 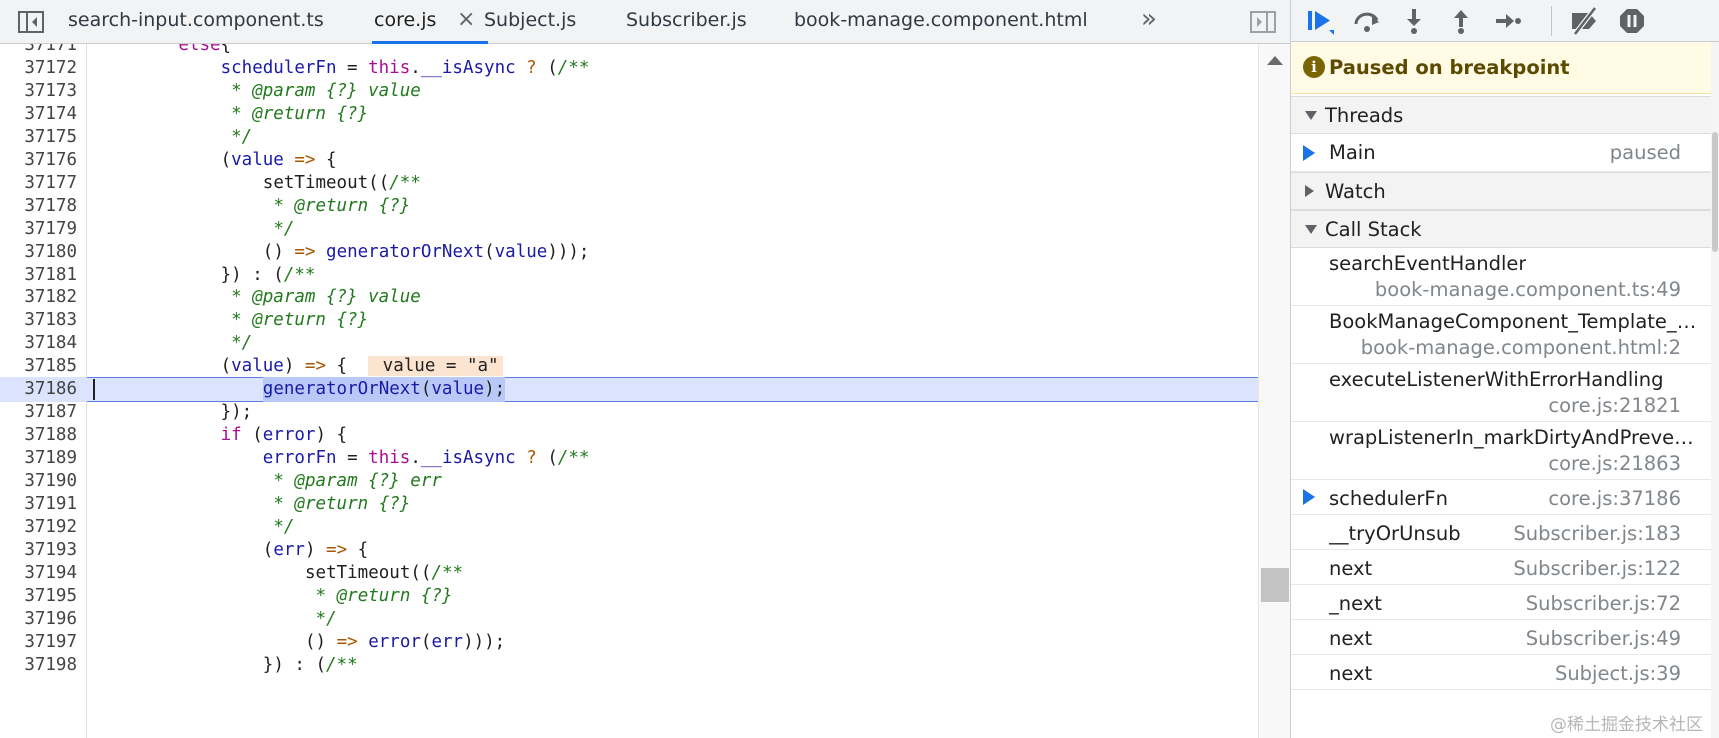 What do you see at coordinates (1585, 21) in the screenshot?
I see `deactivate-breakpoints-button` at bounding box center [1585, 21].